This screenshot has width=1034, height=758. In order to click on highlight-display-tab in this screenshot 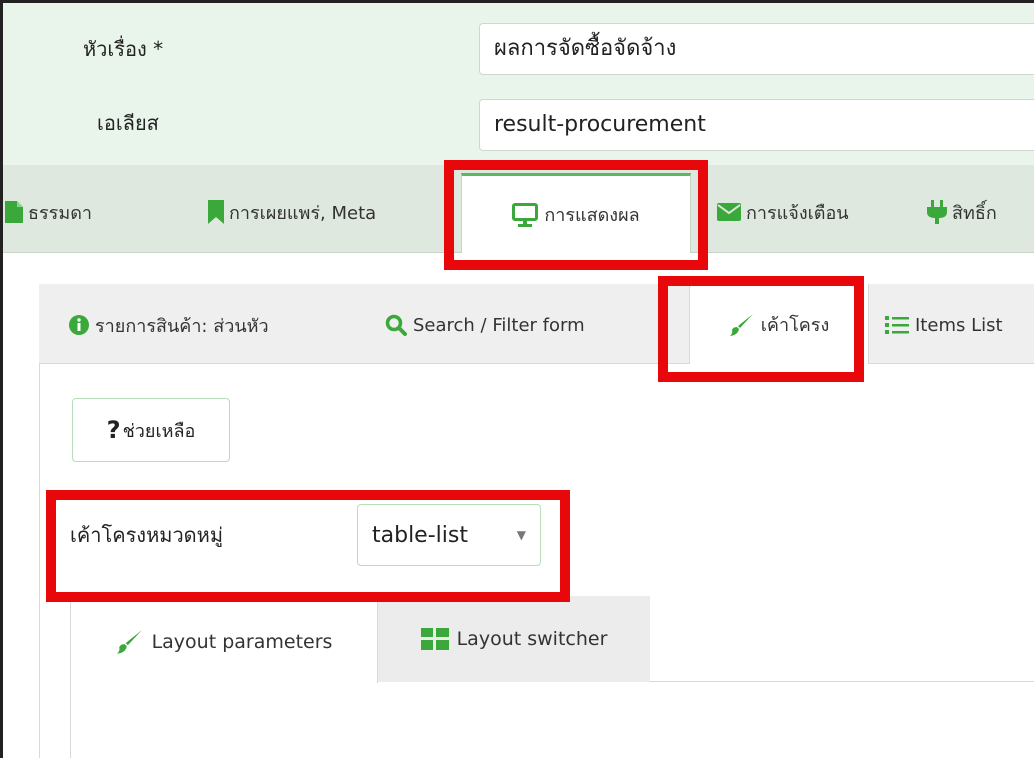, I will do `click(576, 215)`.